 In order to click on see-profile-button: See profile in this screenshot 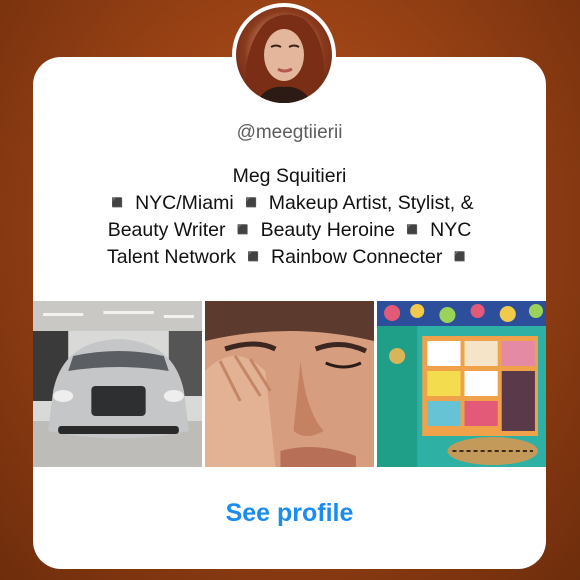, I will do `click(289, 513)`.